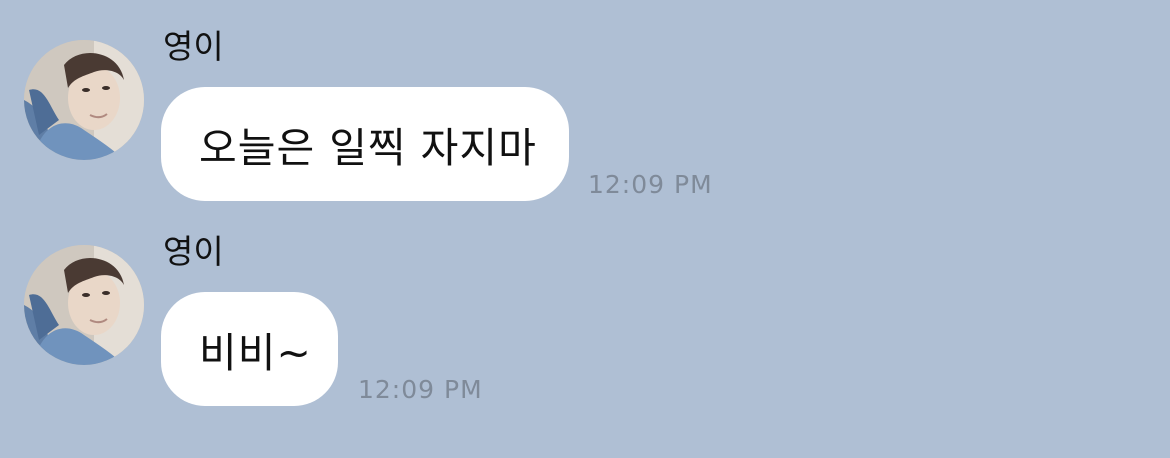 This screenshot has width=1170, height=458. Describe the element at coordinates (368, 148) in the screenshot. I see `message-text: 오늘은 일찍 자지마` at that location.